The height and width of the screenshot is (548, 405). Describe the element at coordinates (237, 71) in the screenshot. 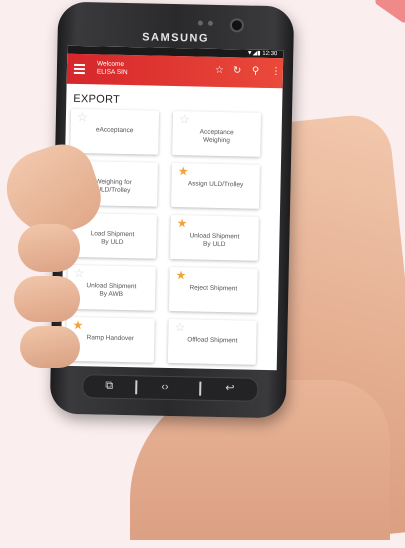

I see `refresh-icon: ↻` at that location.